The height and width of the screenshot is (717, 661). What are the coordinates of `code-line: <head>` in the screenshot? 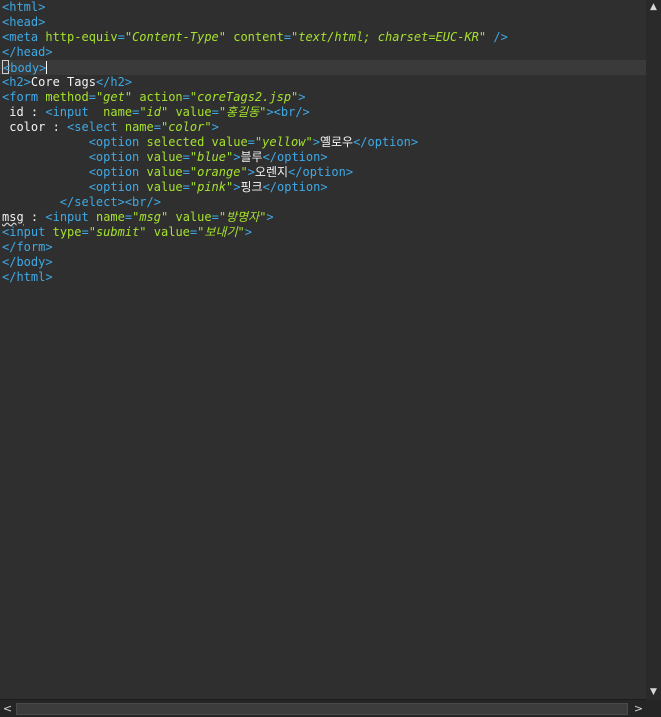 It's located at (323, 22).